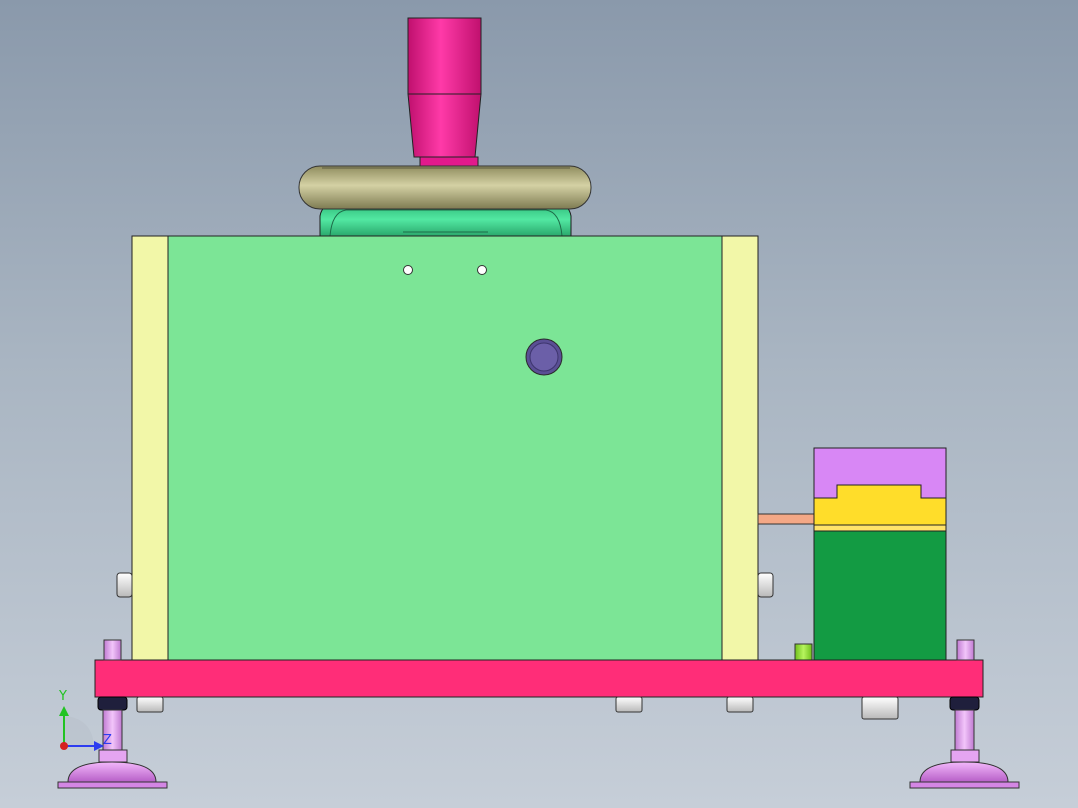 The width and height of the screenshot is (1078, 808). I want to click on side-pin-left, so click(124, 585).